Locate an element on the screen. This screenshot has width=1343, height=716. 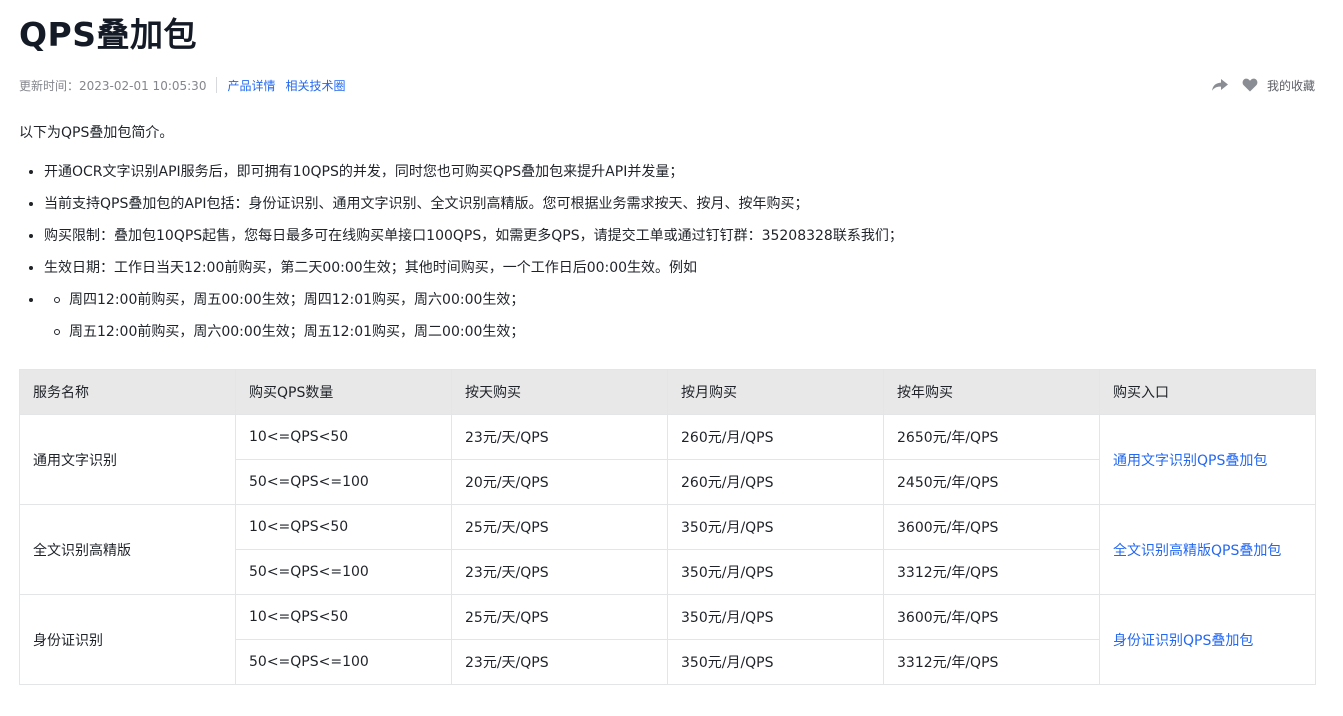
yearly-price: 2450元/年/QPS is located at coordinates (991, 482).